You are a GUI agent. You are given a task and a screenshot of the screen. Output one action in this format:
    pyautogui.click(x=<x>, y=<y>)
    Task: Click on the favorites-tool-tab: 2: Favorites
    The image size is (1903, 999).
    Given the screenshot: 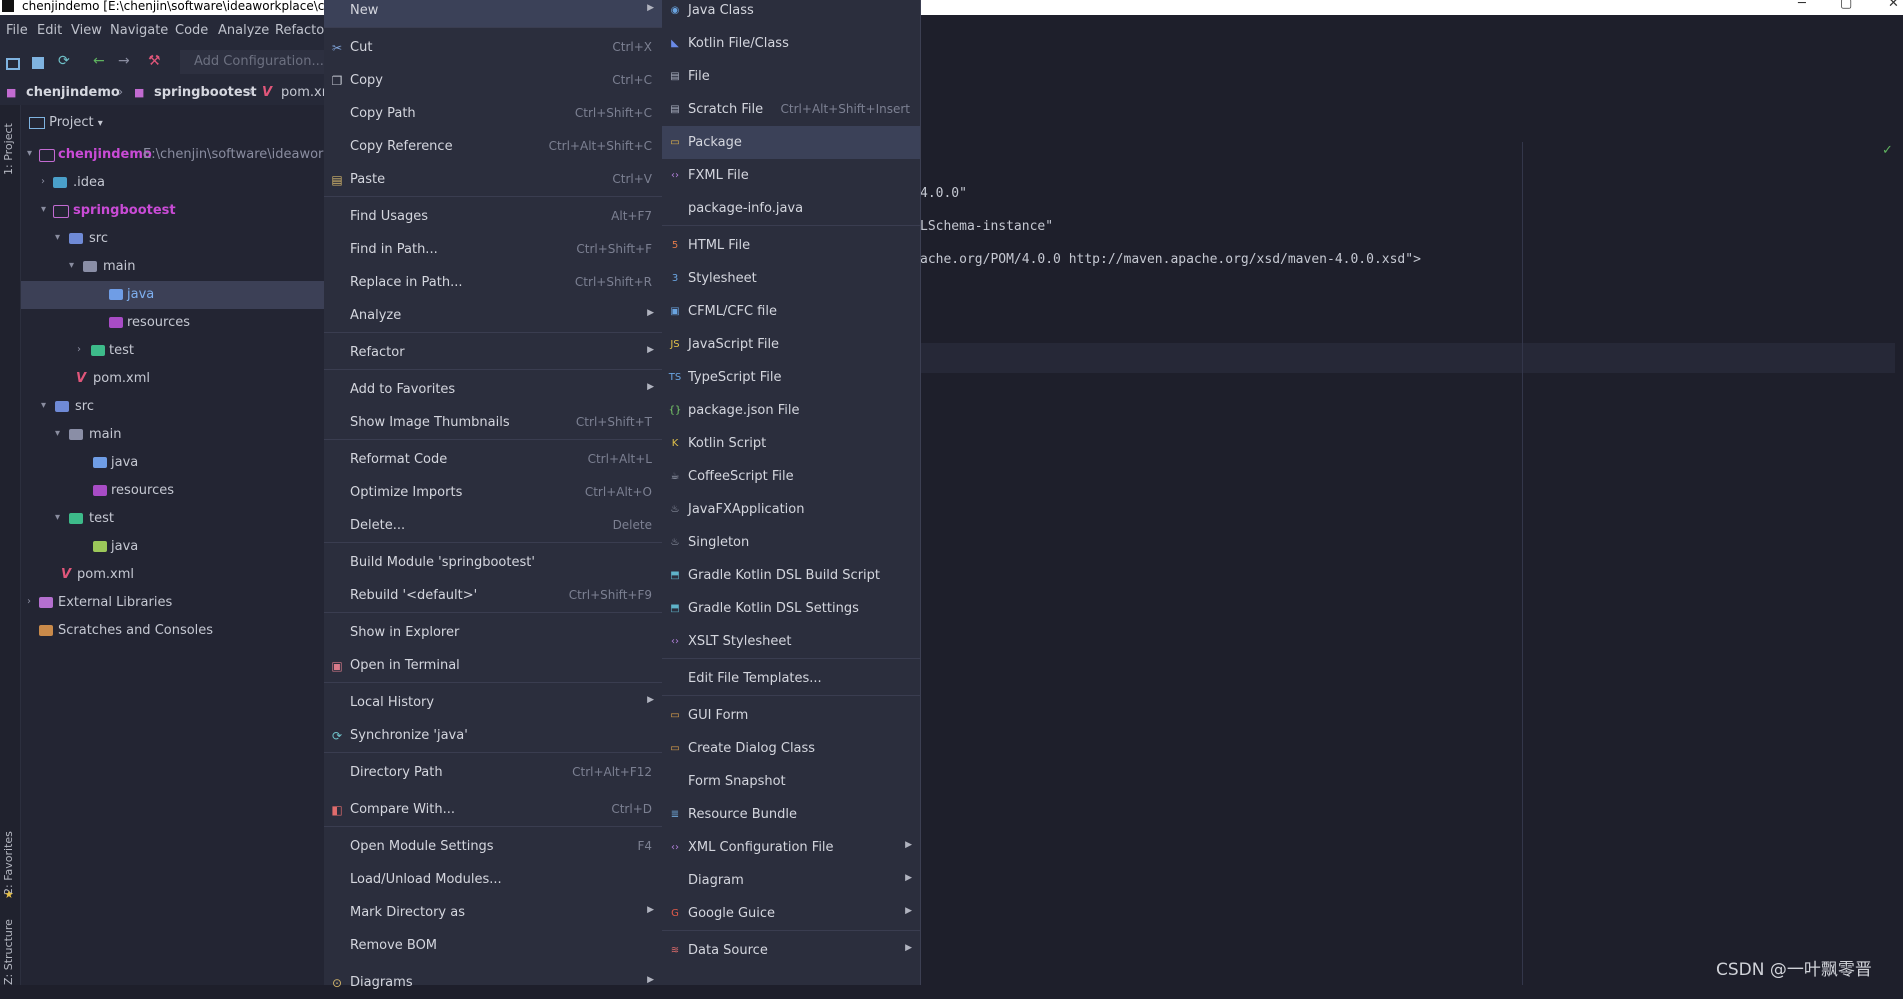 What is the action you would take?
    pyautogui.click(x=8, y=863)
    